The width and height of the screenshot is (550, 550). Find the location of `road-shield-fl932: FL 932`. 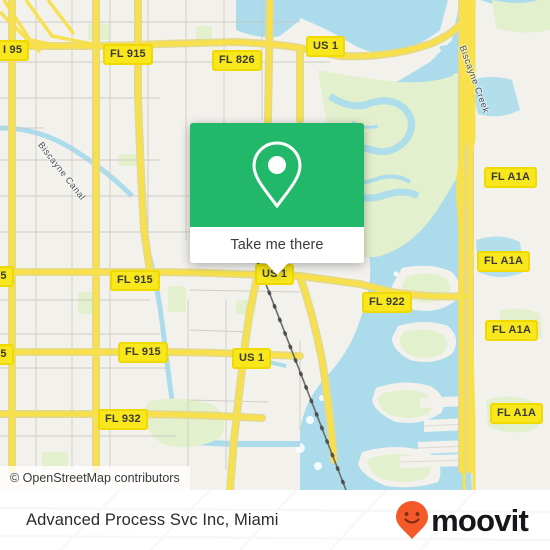

road-shield-fl932: FL 932 is located at coordinates (123, 419).